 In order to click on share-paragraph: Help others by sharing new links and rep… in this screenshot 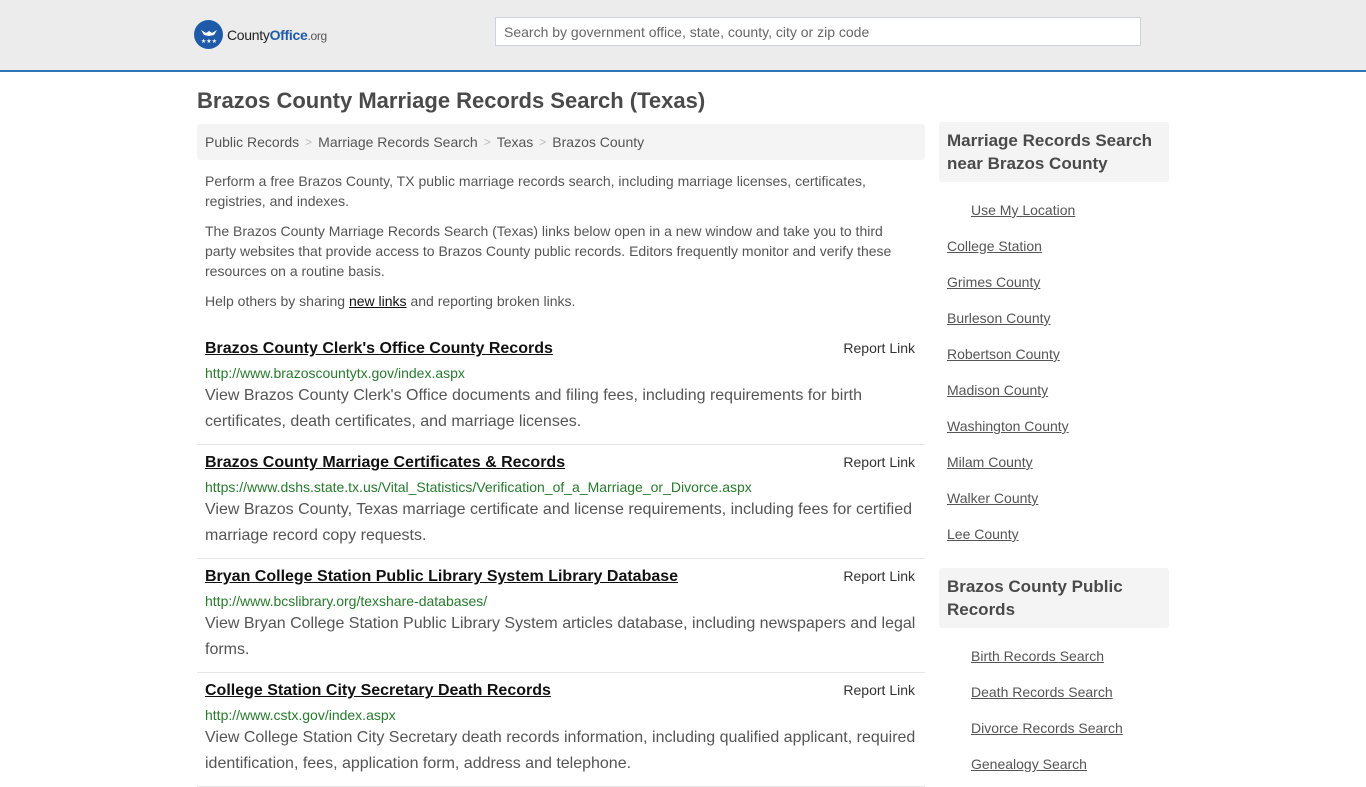, I will do `click(390, 301)`.